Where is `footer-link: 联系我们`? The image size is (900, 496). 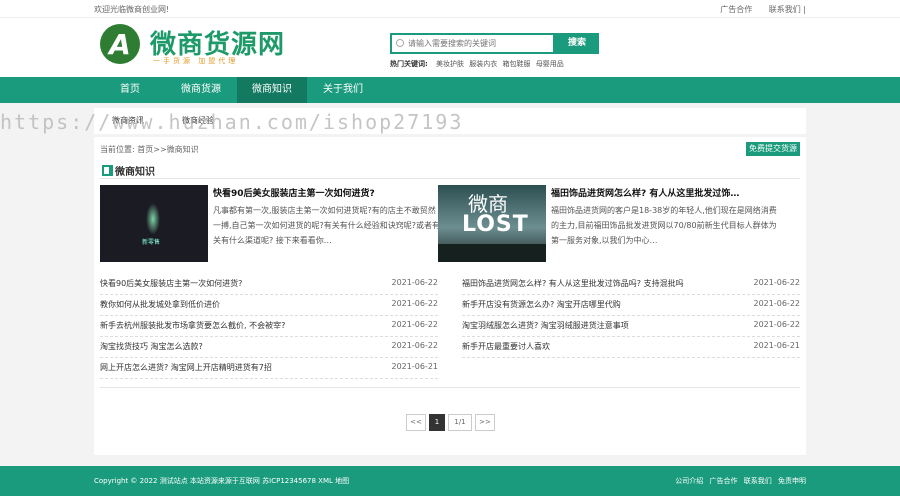 footer-link: 联系我们 is located at coordinates (758, 481).